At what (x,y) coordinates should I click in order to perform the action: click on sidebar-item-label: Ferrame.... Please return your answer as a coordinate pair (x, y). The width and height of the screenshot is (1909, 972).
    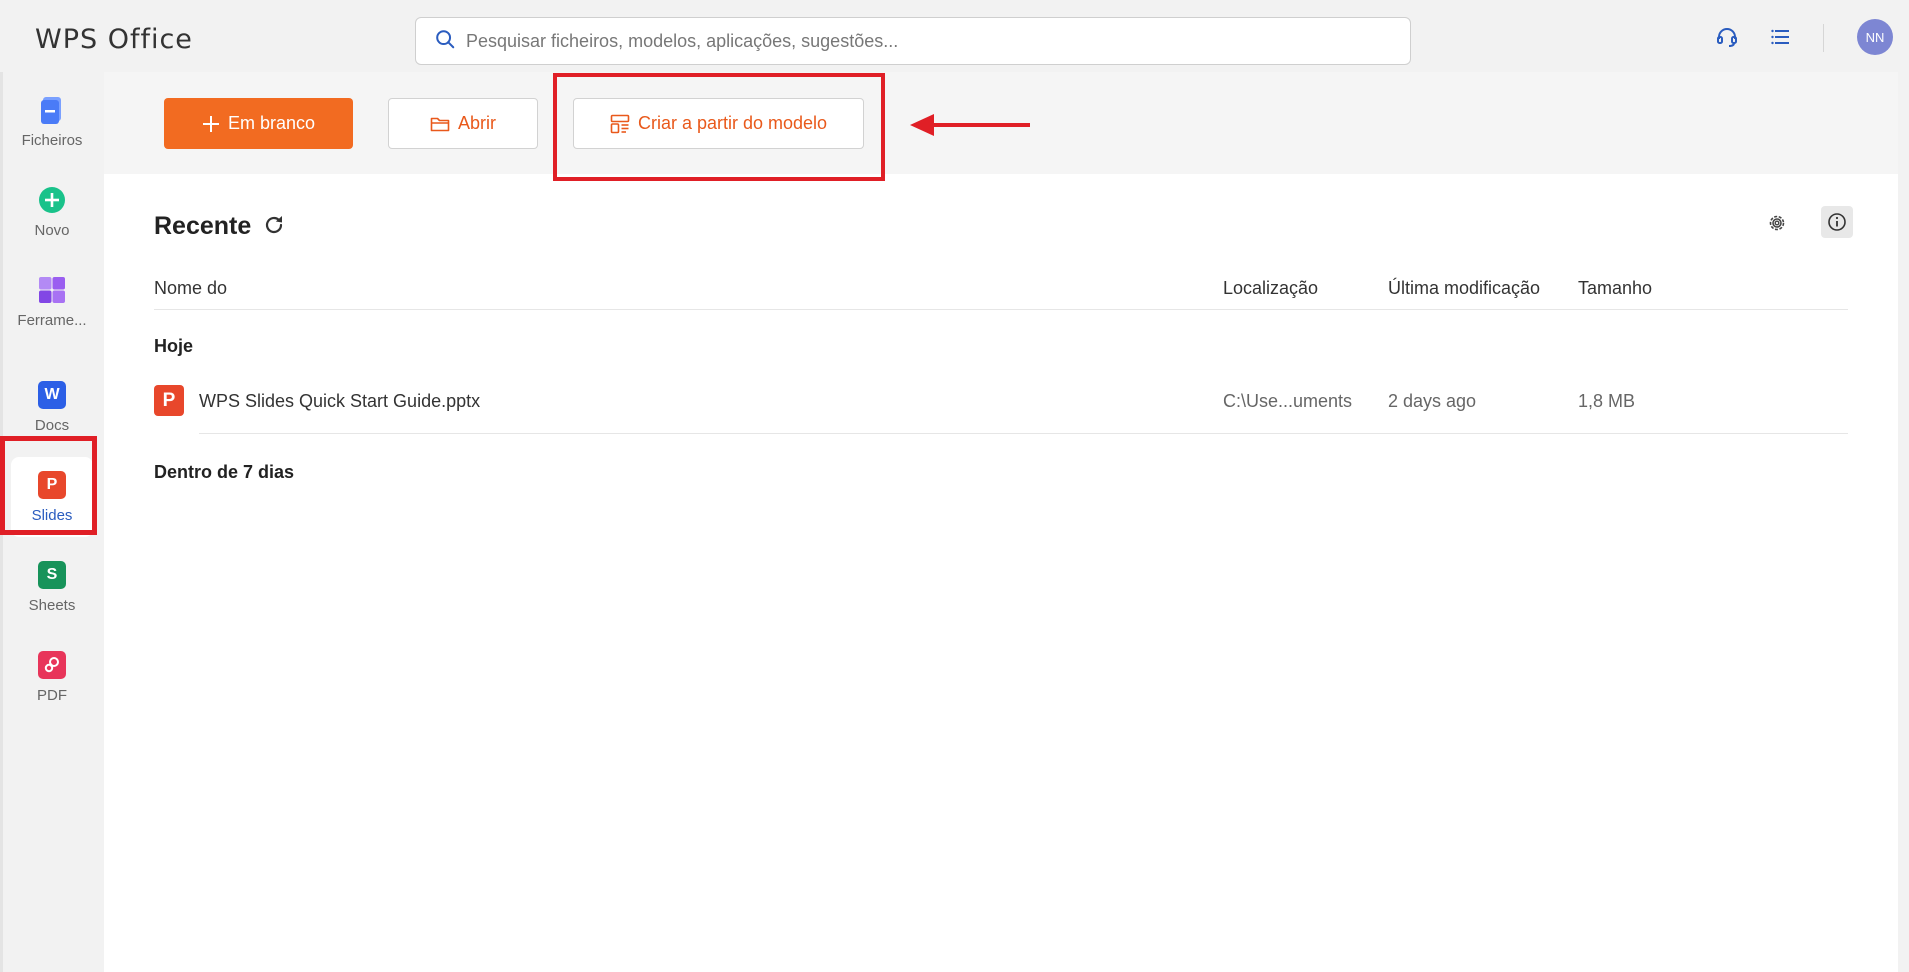
    Looking at the image, I should click on (52, 320).